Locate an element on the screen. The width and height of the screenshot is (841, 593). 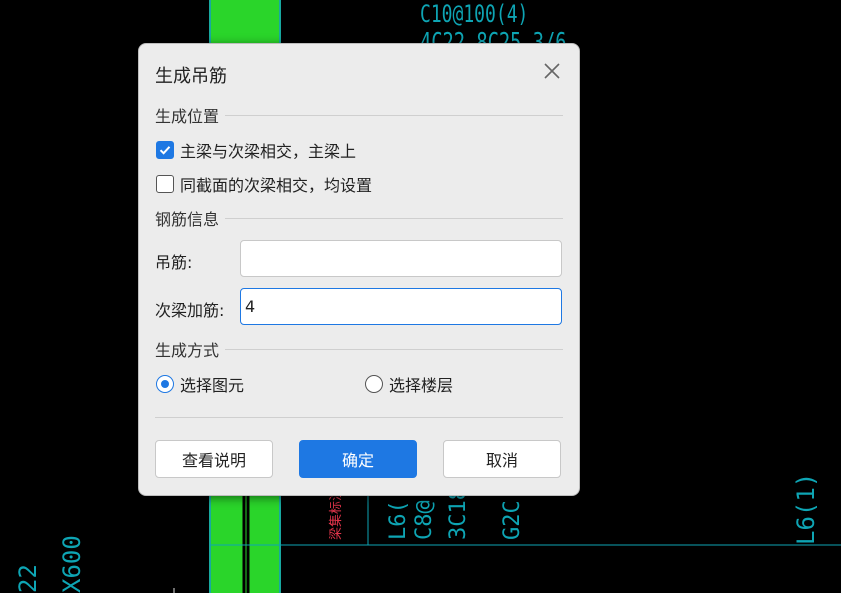
hanger-input is located at coordinates (401, 258).